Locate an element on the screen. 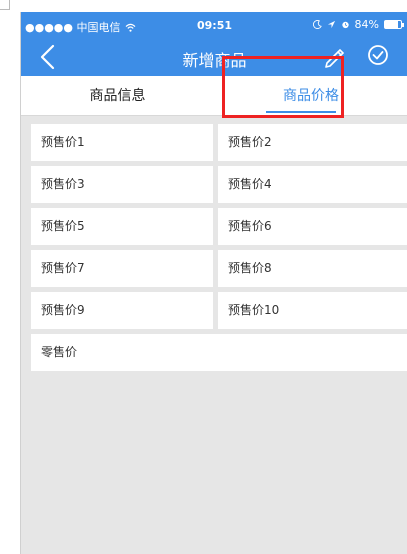 The image size is (407, 554). nav-bar: 新增商品 is located at coordinates (214, 56).